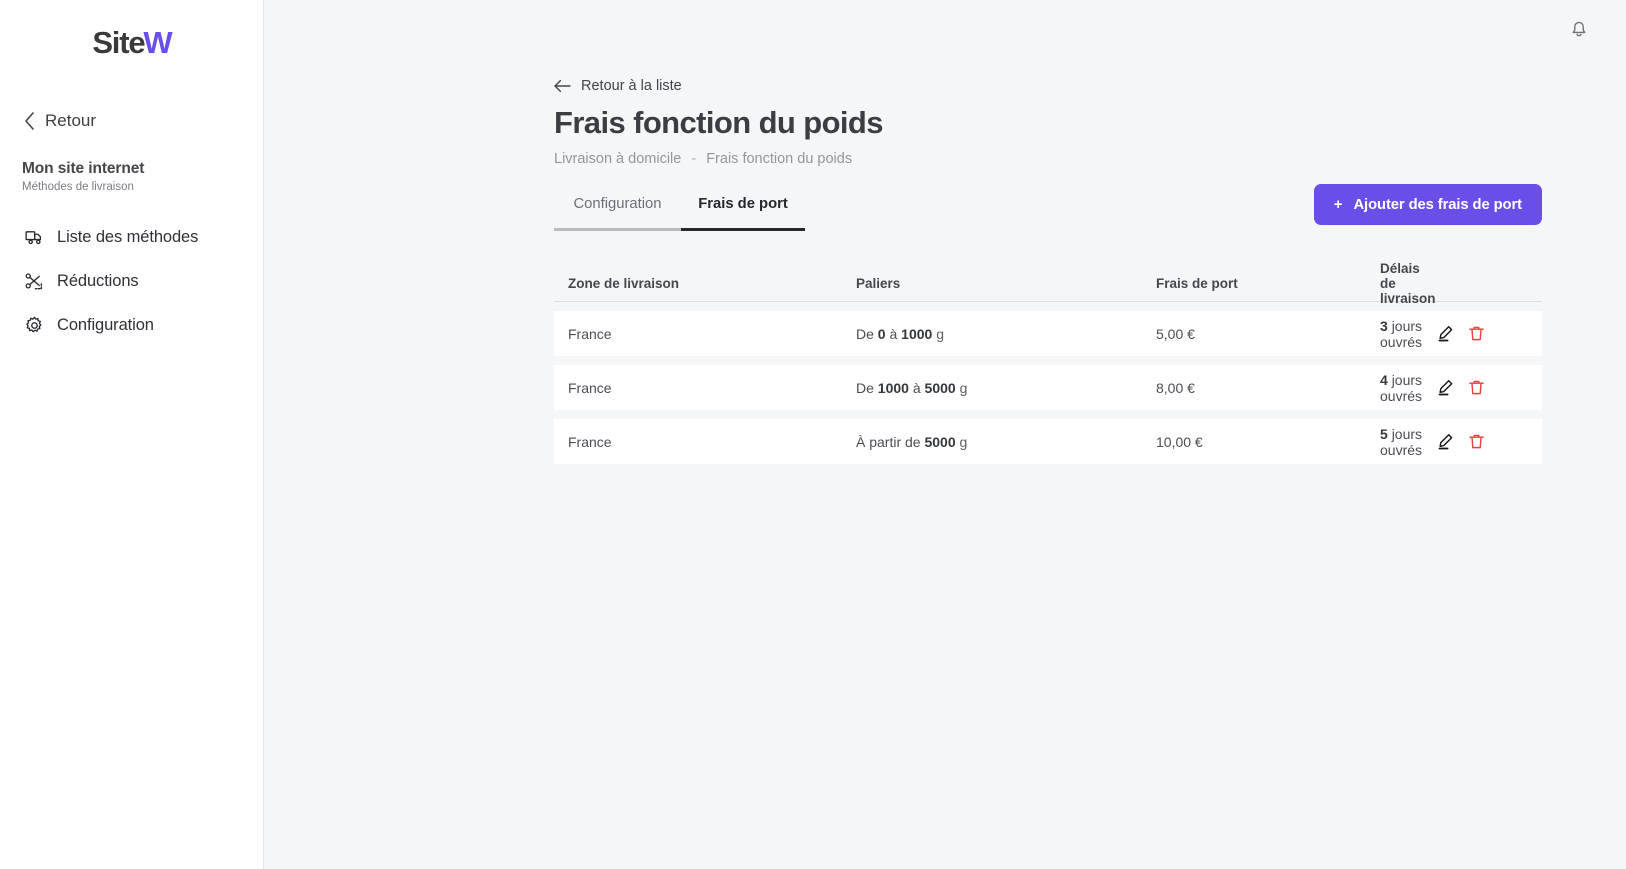  What do you see at coordinates (1048, 86) in the screenshot?
I see `back-to-list-button: Retour à la liste` at bounding box center [1048, 86].